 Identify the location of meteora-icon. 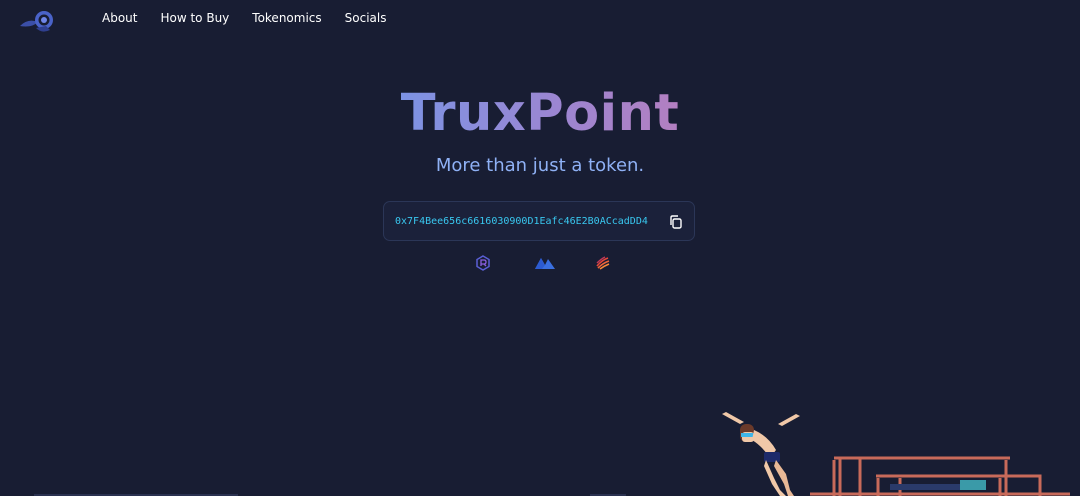
(545, 263).